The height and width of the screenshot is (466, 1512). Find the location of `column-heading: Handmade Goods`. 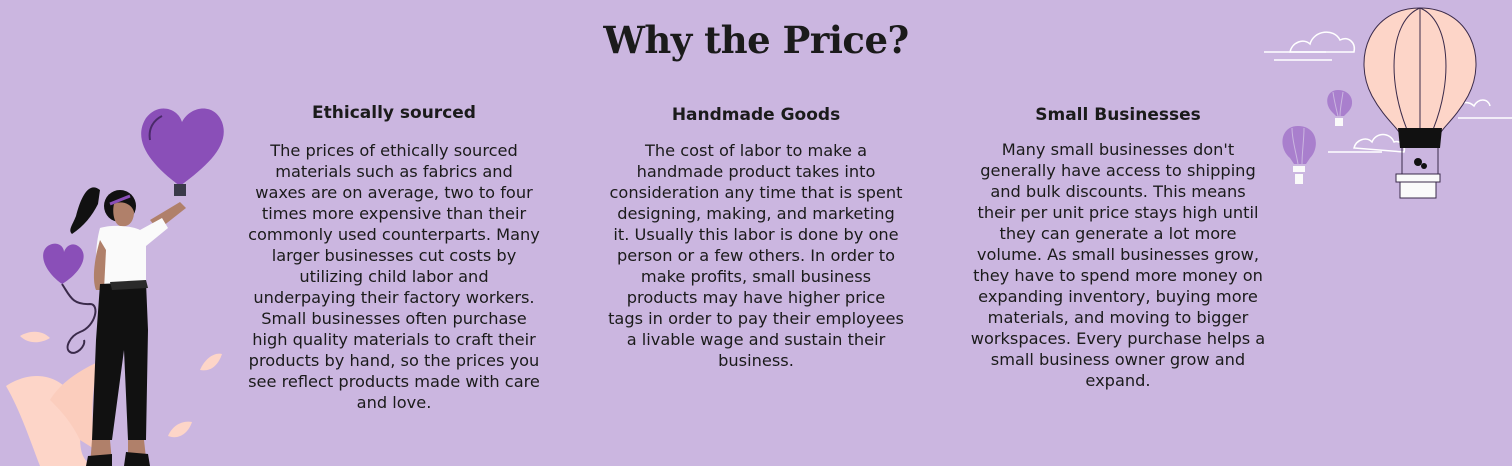

column-heading: Handmade Goods is located at coordinates (756, 115).